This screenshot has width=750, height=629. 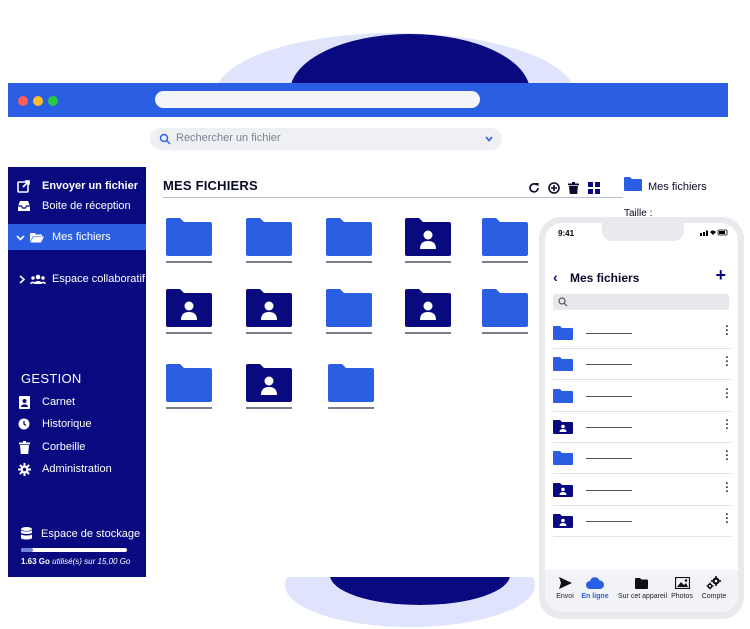 What do you see at coordinates (595, 583) in the screenshot?
I see `cloud-icon` at bounding box center [595, 583].